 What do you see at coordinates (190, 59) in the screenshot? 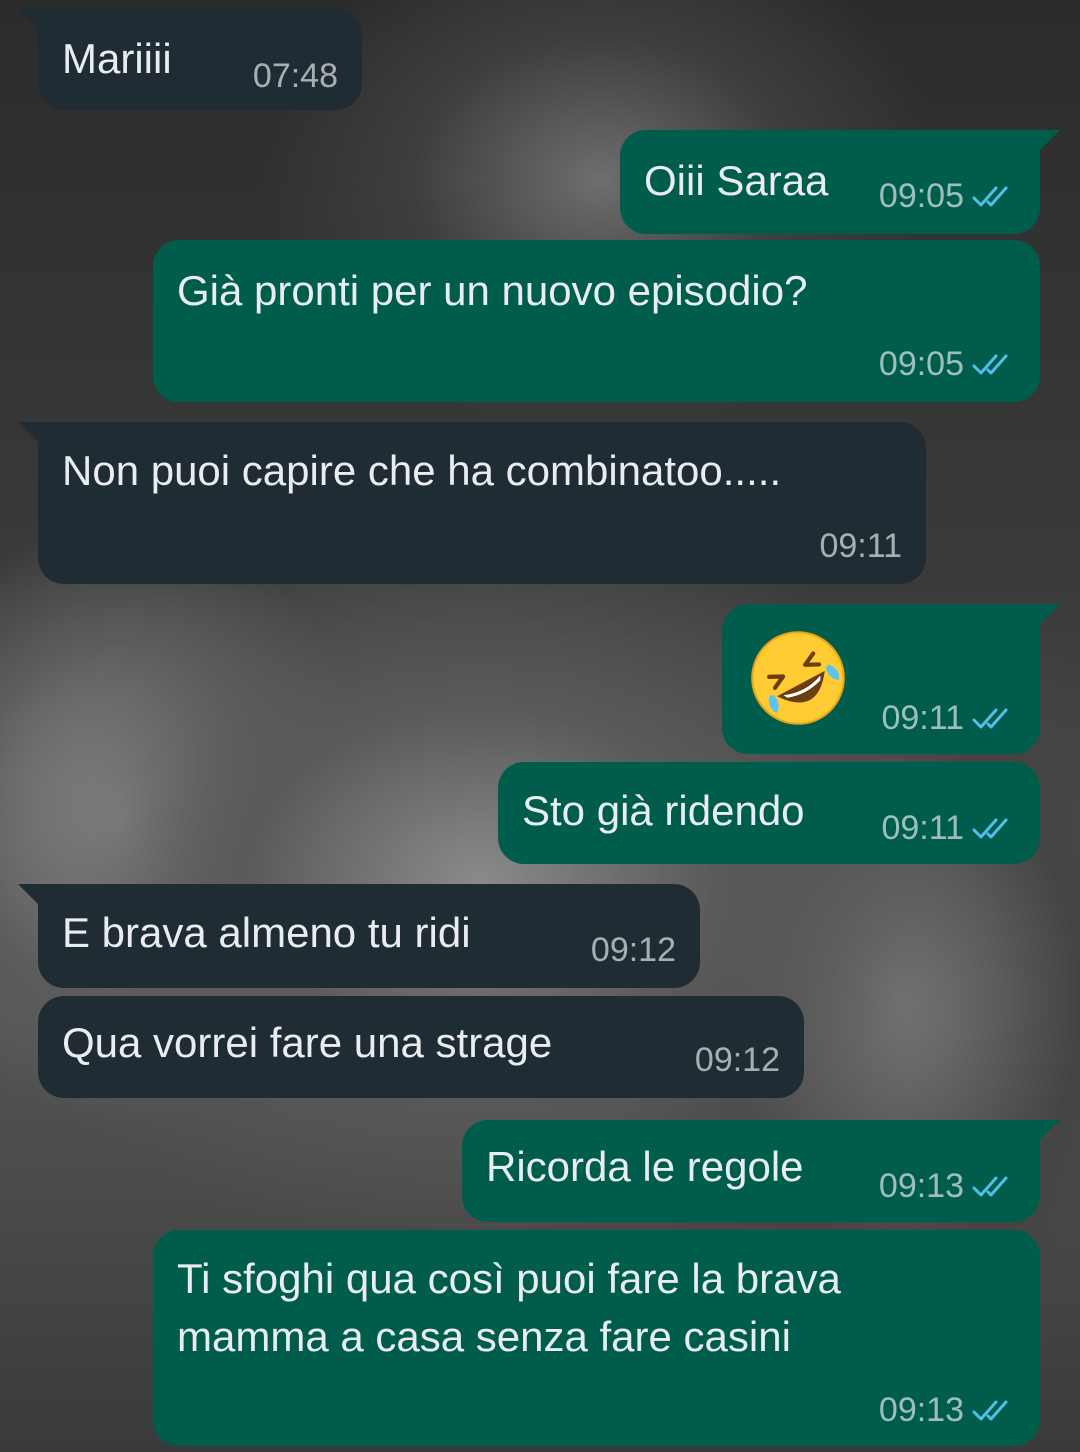
I see `message-incoming: Mariiii 07:48` at bounding box center [190, 59].